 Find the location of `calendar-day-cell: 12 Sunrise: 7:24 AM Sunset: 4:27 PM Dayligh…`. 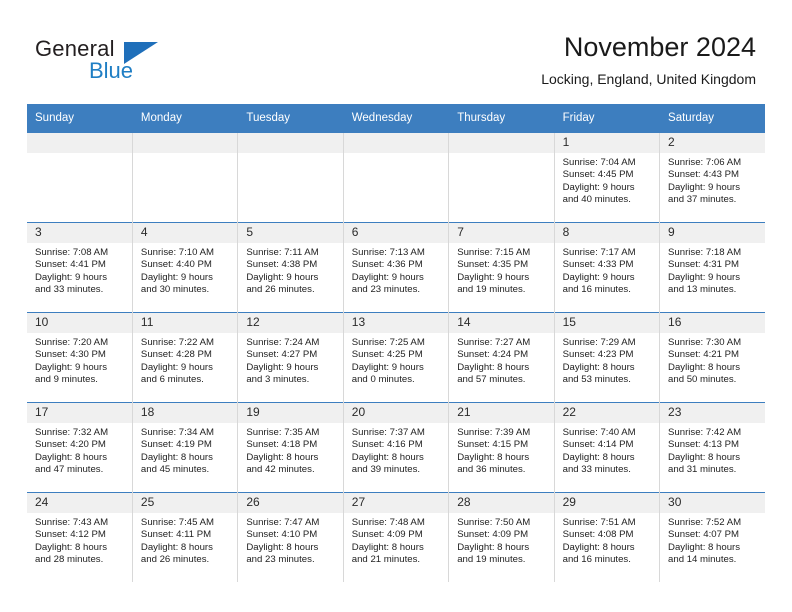

calendar-day-cell: 12 Sunrise: 7:24 AM Sunset: 4:27 PM Dayligh… is located at coordinates (290, 357).